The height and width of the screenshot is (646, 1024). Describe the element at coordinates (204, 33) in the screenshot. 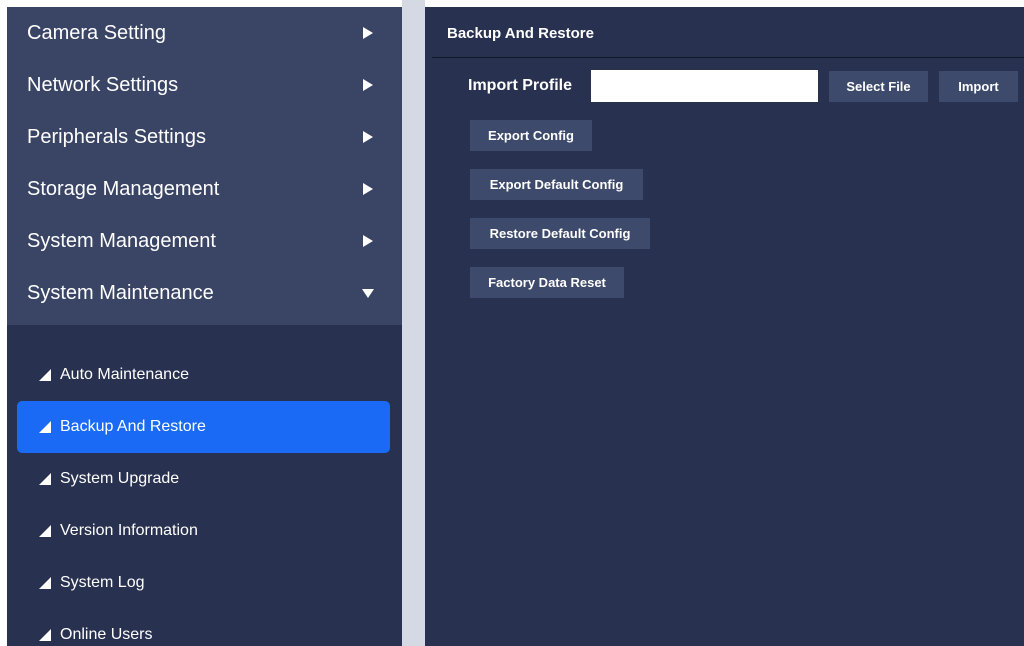

I see `menu-camera-setting: Camera Setting` at that location.